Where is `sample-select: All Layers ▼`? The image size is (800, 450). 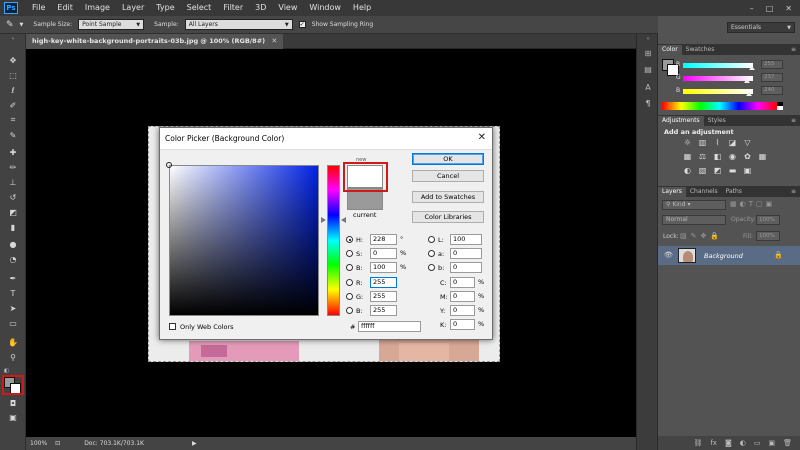
sample-select: All Layers ▼ is located at coordinates (238, 24).